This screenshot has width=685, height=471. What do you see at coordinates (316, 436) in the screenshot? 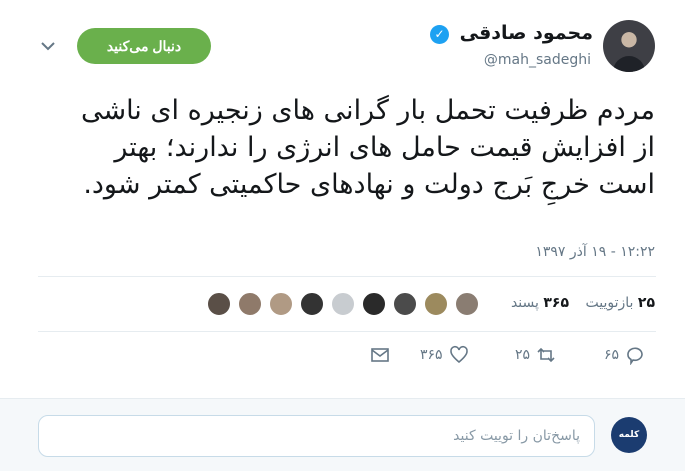
I see `reply-input` at bounding box center [316, 436].